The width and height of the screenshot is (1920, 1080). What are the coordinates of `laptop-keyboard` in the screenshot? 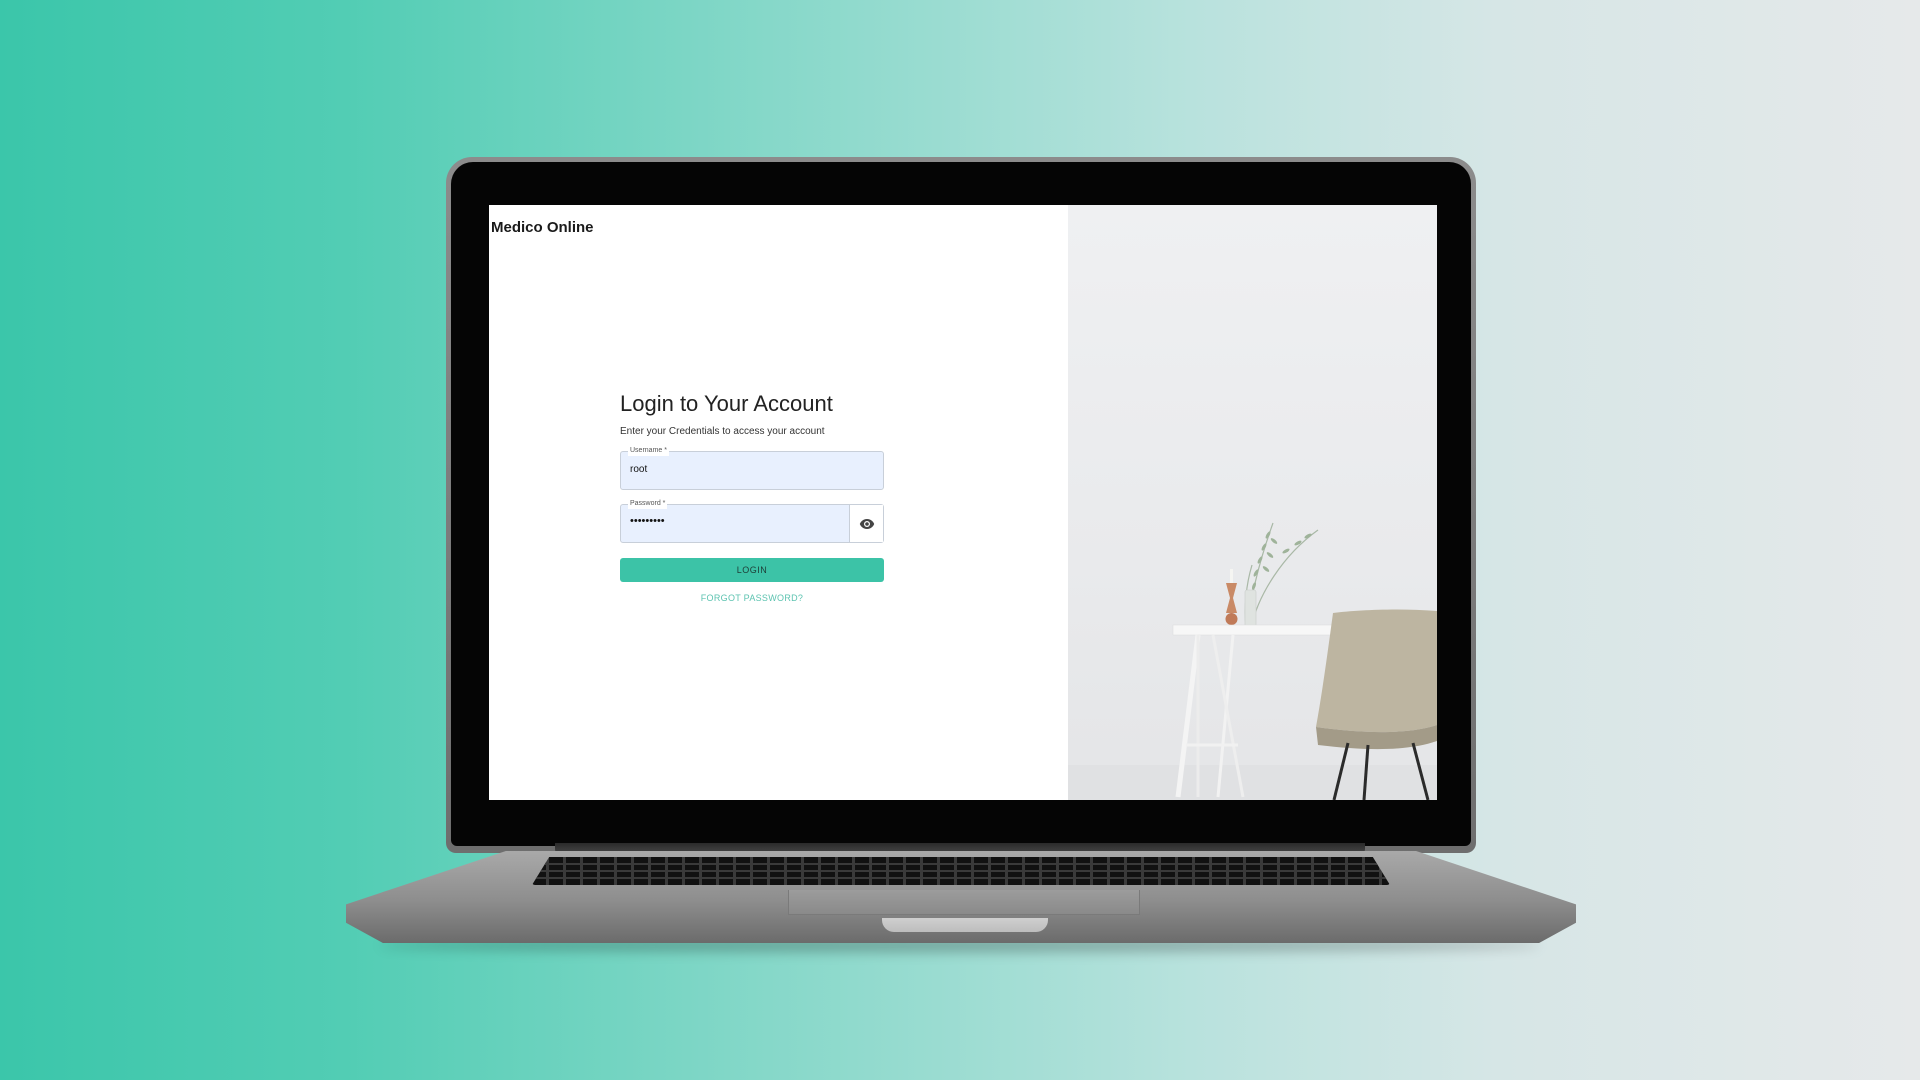 It's located at (961, 871).